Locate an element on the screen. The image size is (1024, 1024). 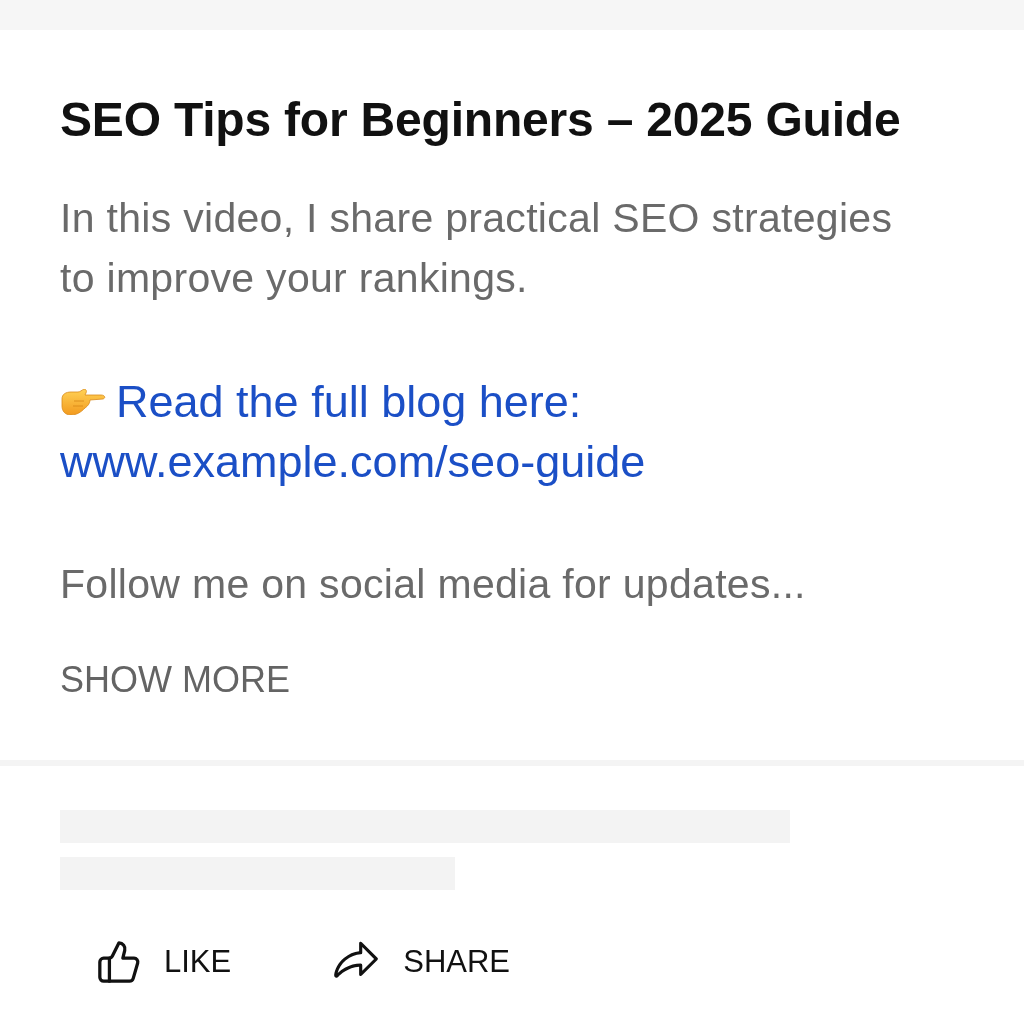
show-more-button: SHOW MORE is located at coordinates (175, 680).